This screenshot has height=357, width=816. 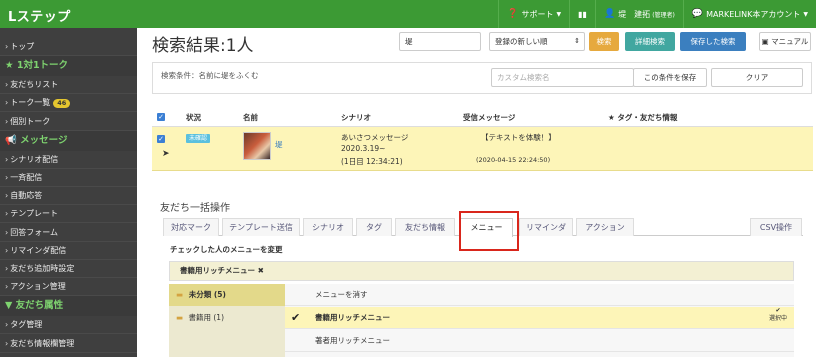 I want to click on tab-friend-info: 友だち情報, so click(x=425, y=227).